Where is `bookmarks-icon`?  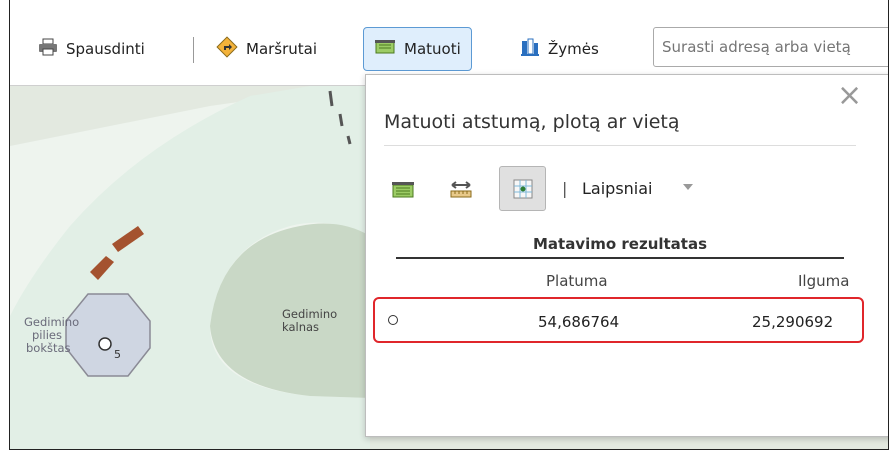 bookmarks-icon is located at coordinates (530, 49).